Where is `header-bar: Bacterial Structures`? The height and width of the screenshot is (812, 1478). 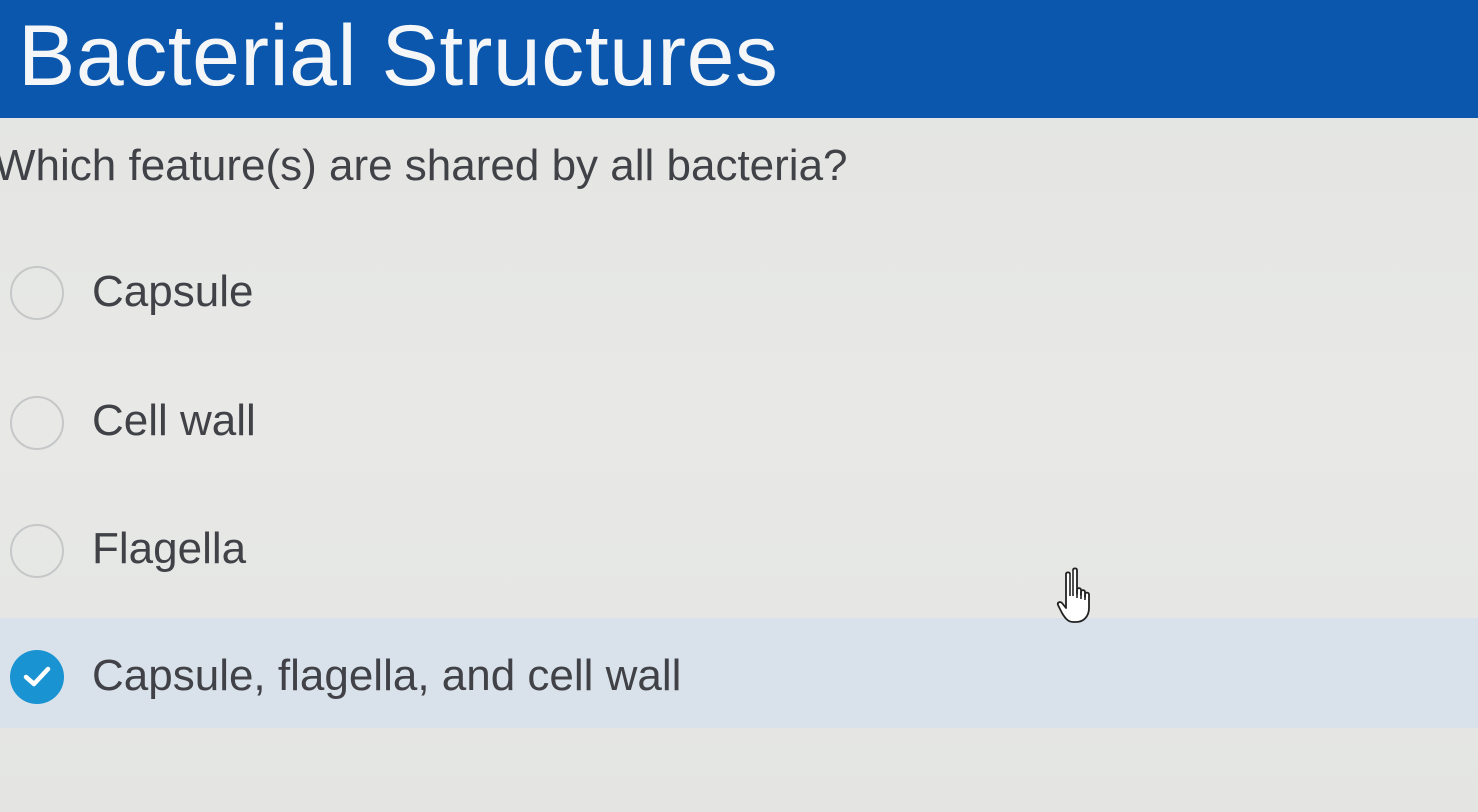 header-bar: Bacterial Structures is located at coordinates (739, 59).